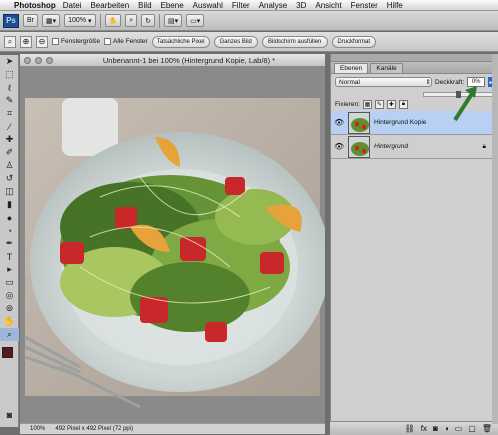  What do you see at coordinates (26, 41) in the screenshot?
I see `zoom-in-icon: ⊕` at bounding box center [26, 41].